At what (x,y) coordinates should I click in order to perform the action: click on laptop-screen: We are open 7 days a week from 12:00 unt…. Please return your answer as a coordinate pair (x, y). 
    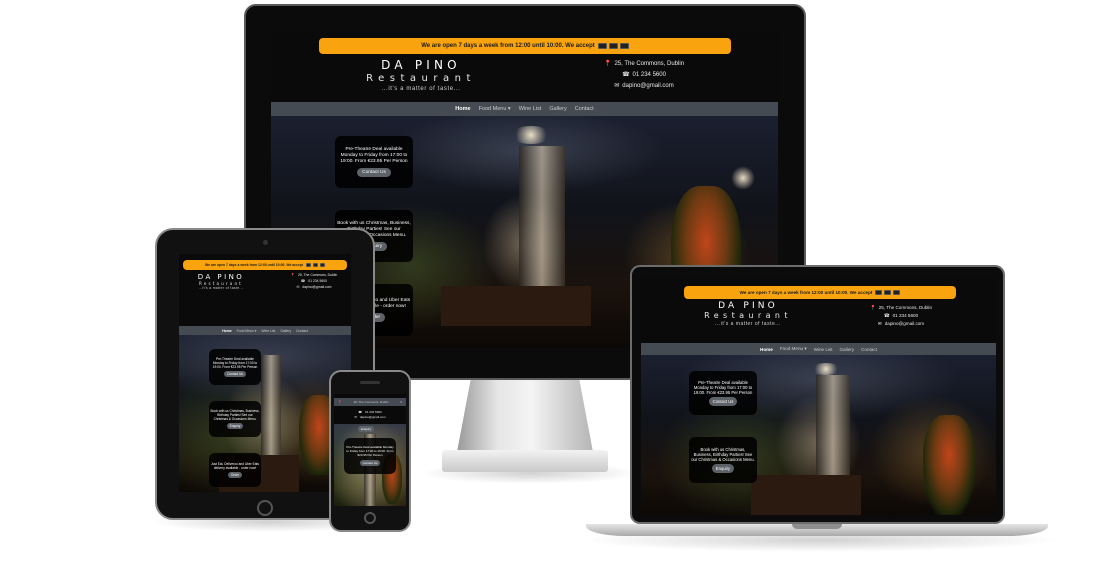
    Looking at the image, I should click on (818, 396).